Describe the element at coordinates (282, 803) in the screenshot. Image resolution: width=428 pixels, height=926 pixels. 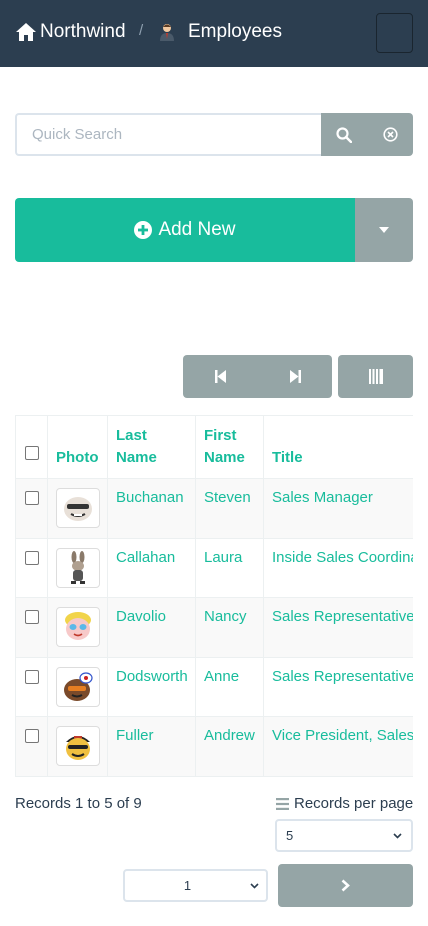
I see `list-icon` at that location.